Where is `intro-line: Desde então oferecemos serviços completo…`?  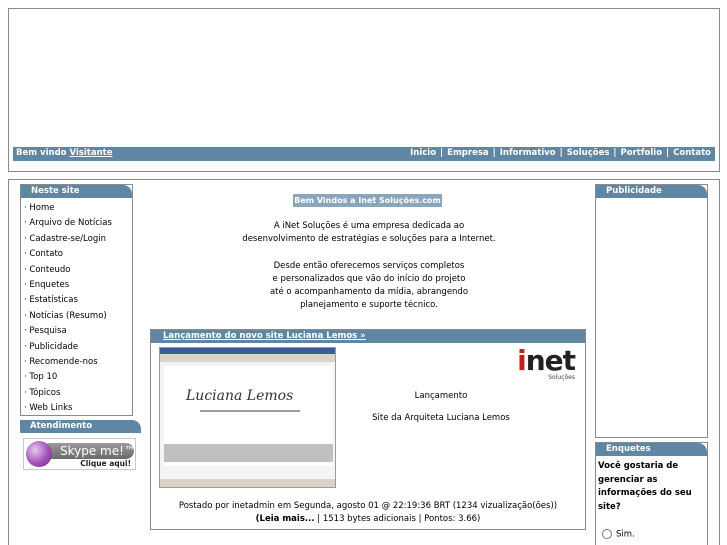 intro-line: Desde então oferecemos serviços completo… is located at coordinates (369, 265).